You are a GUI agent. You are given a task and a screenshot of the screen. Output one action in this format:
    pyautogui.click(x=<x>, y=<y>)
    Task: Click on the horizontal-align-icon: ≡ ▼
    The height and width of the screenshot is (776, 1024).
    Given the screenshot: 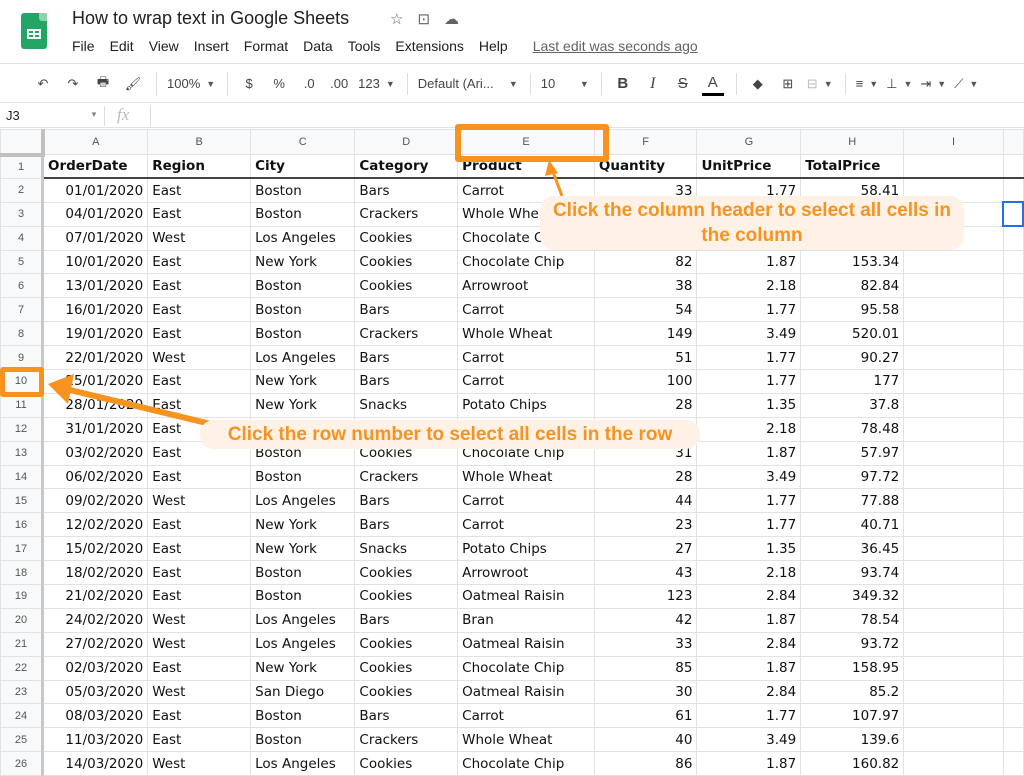 What is the action you would take?
    pyautogui.click(x=867, y=84)
    